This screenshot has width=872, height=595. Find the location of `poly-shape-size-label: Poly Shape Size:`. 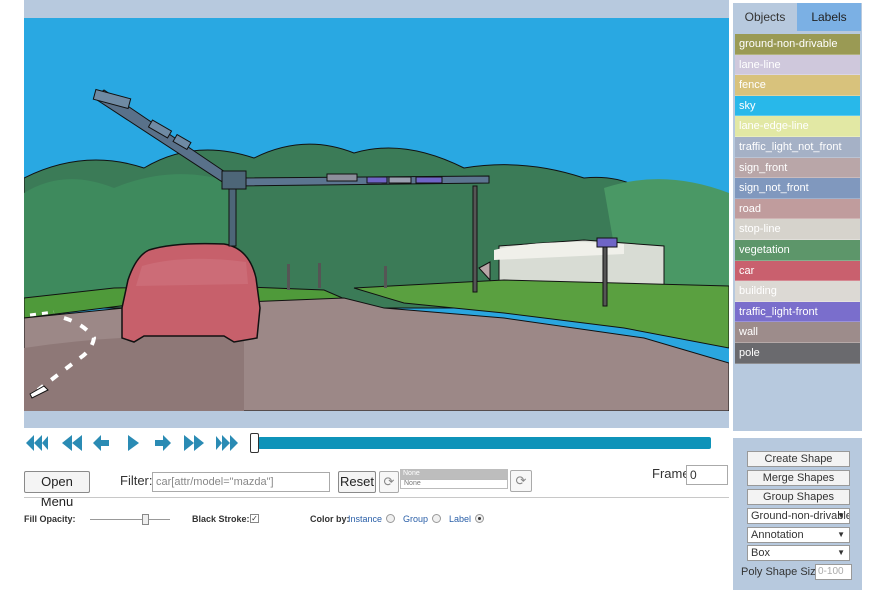

poly-shape-size-label: Poly Shape Size: is located at coordinates (783, 572).